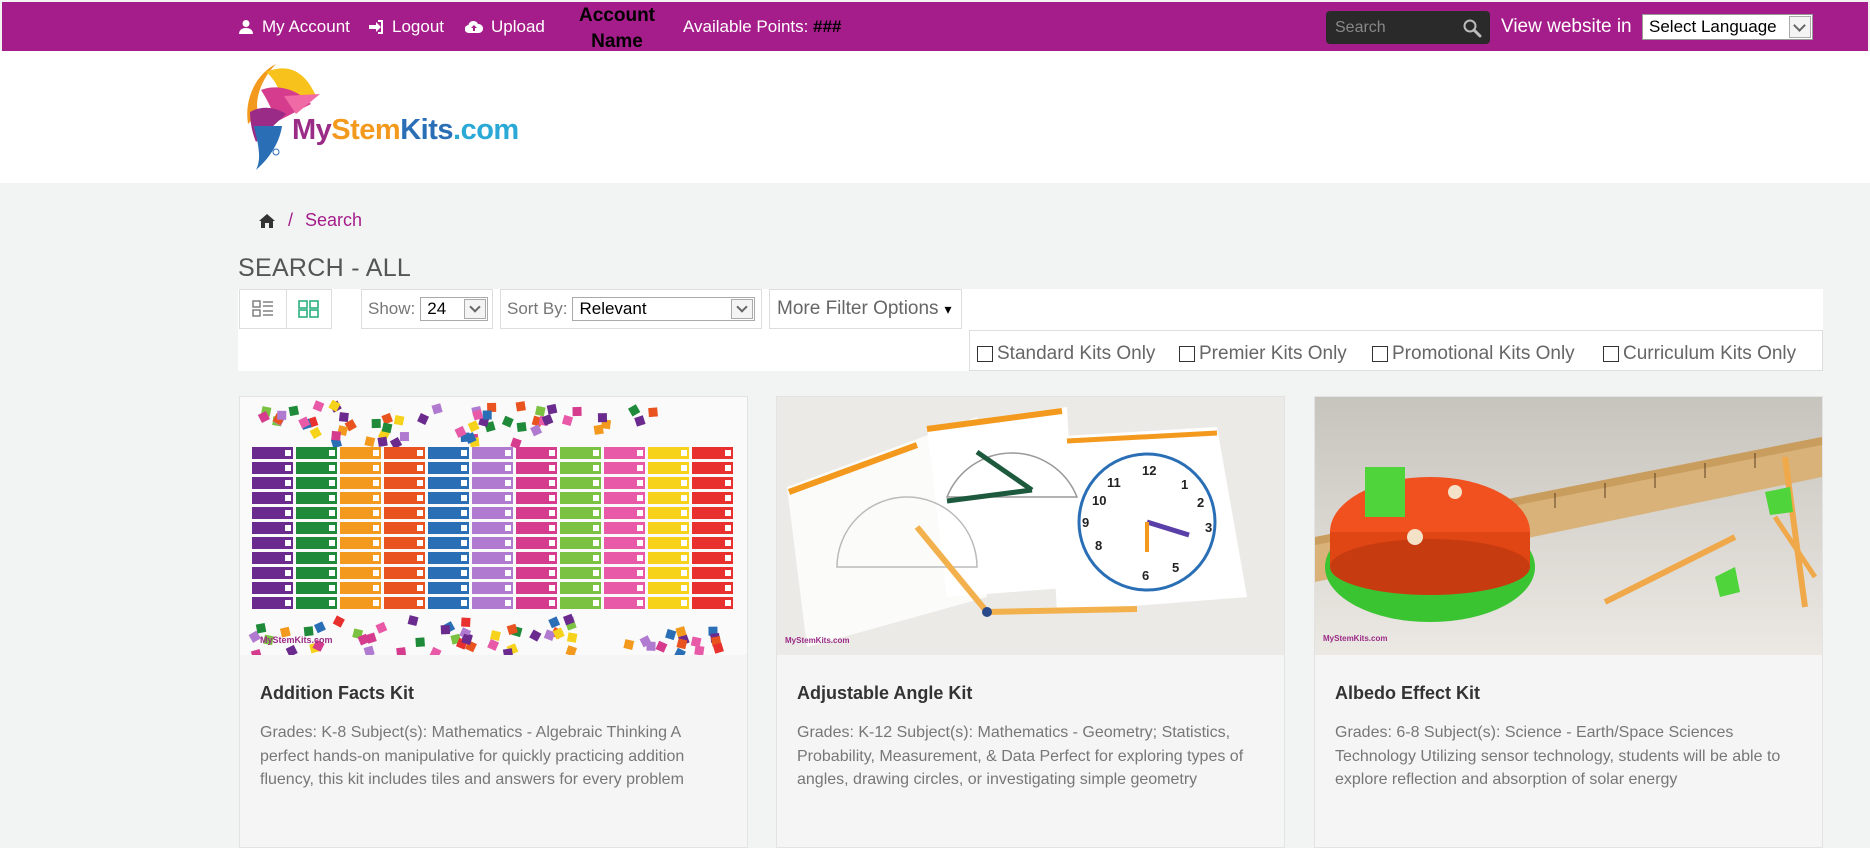 The image size is (1870, 848). I want to click on upload-label: Upload, so click(518, 26).